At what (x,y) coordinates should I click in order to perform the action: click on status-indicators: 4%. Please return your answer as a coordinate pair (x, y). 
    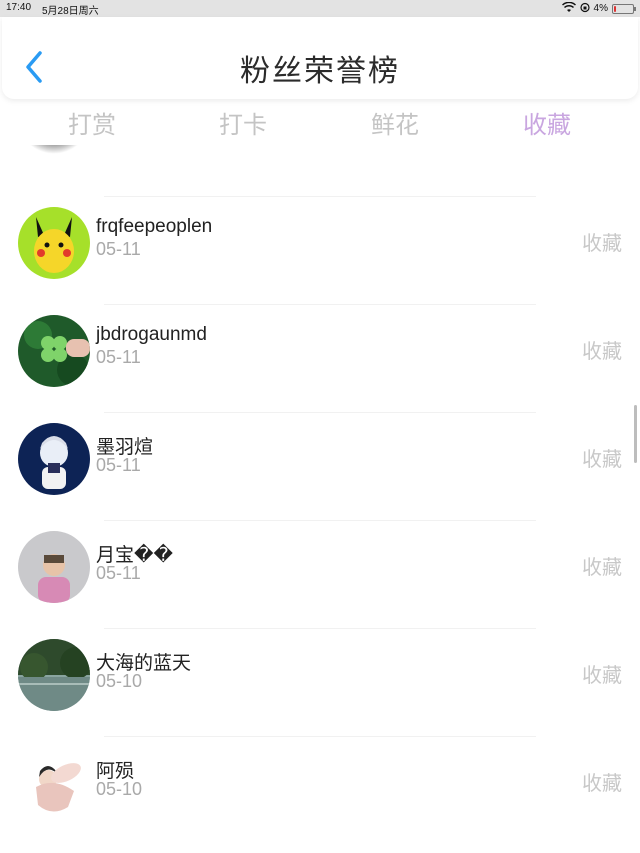
    Looking at the image, I should click on (598, 8).